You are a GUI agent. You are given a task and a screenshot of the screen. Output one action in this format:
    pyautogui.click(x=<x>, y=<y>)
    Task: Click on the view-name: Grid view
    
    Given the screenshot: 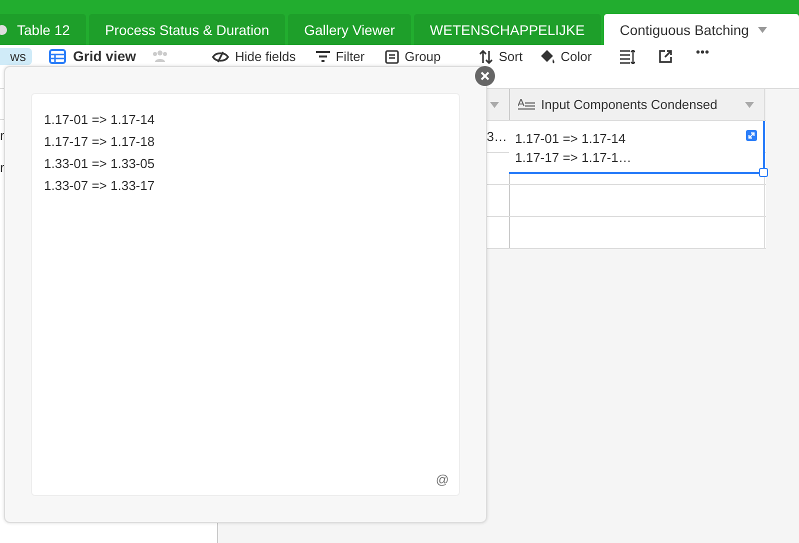 What is the action you would take?
    pyautogui.click(x=104, y=56)
    